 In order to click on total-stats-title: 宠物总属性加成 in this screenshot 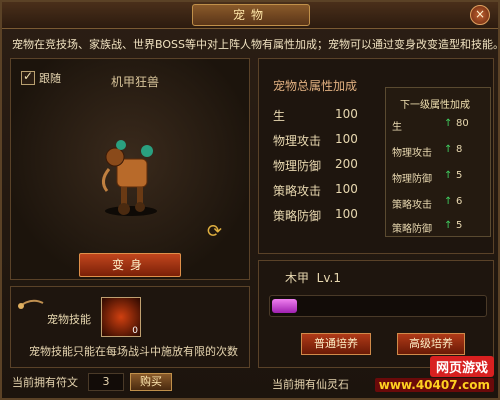, I will do `click(315, 86)`.